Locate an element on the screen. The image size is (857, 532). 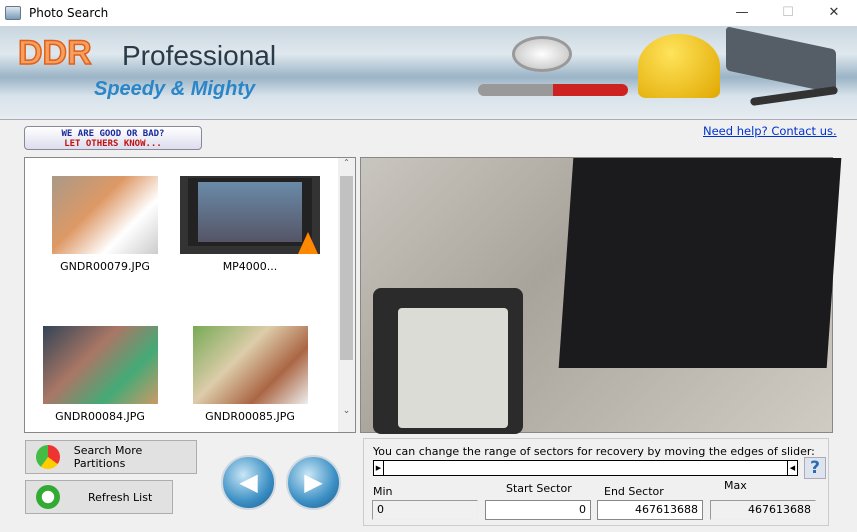
search-more-label: Search More Partitions is located at coordinates (108, 457).